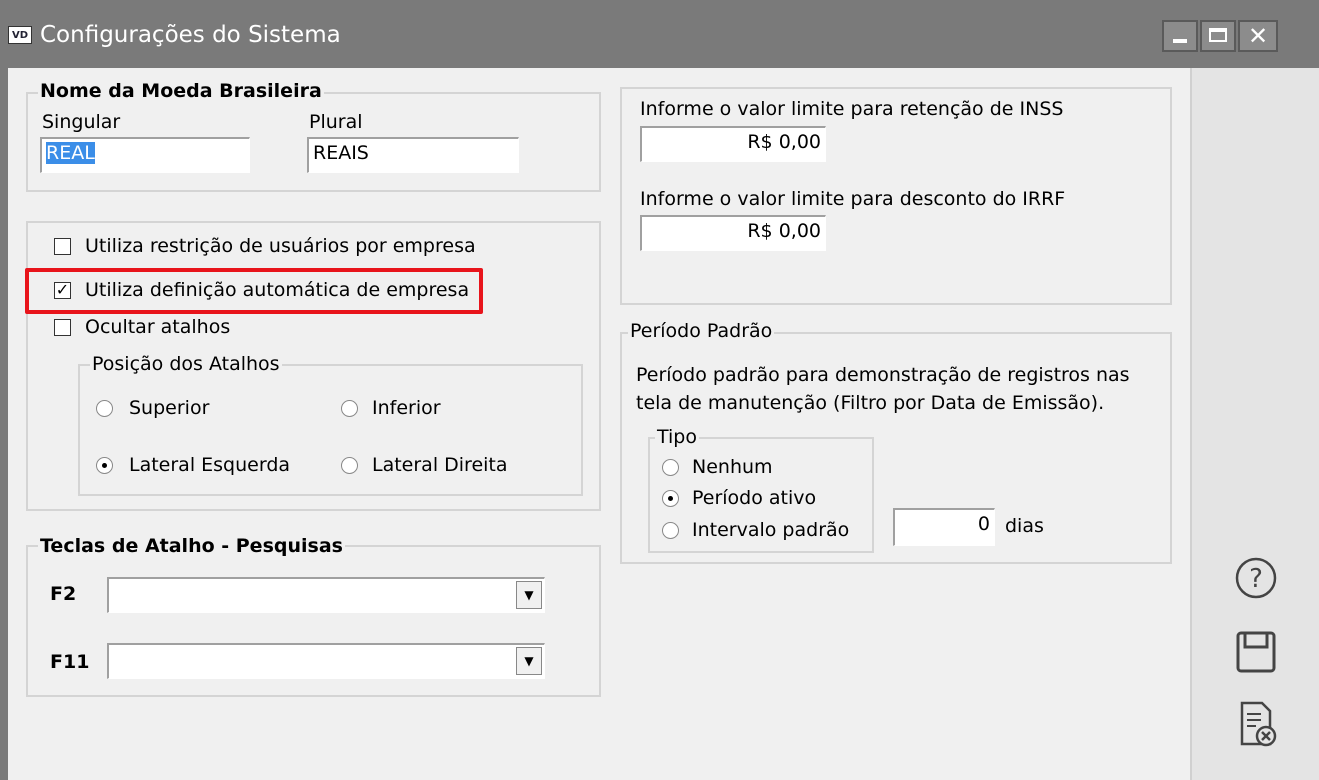  What do you see at coordinates (277, 290) in the screenshot?
I see `definicao-label: Utiliza definição automática de empresa` at bounding box center [277, 290].